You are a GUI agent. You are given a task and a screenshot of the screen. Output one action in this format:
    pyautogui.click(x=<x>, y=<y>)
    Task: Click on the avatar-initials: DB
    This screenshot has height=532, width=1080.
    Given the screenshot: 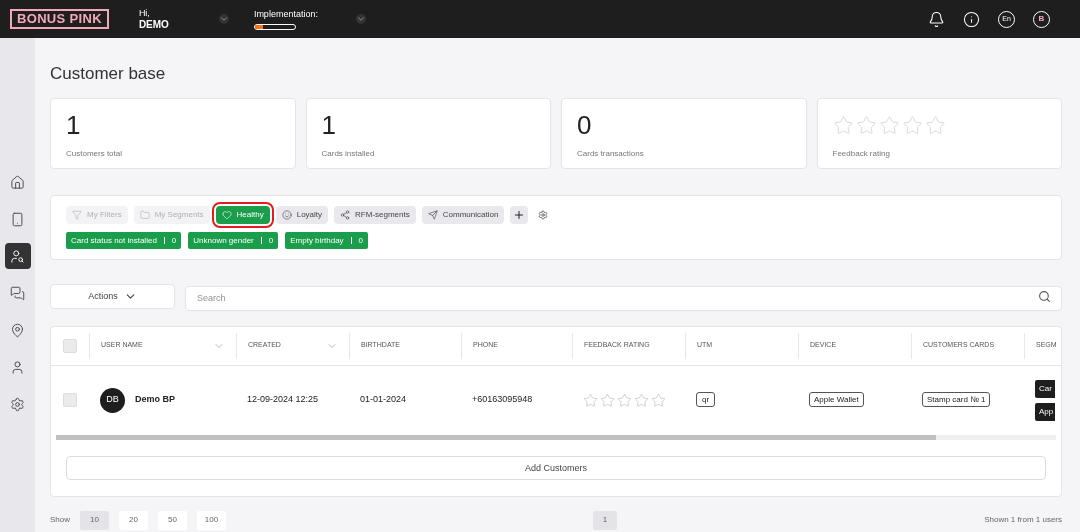 What is the action you would take?
    pyautogui.click(x=112, y=400)
    